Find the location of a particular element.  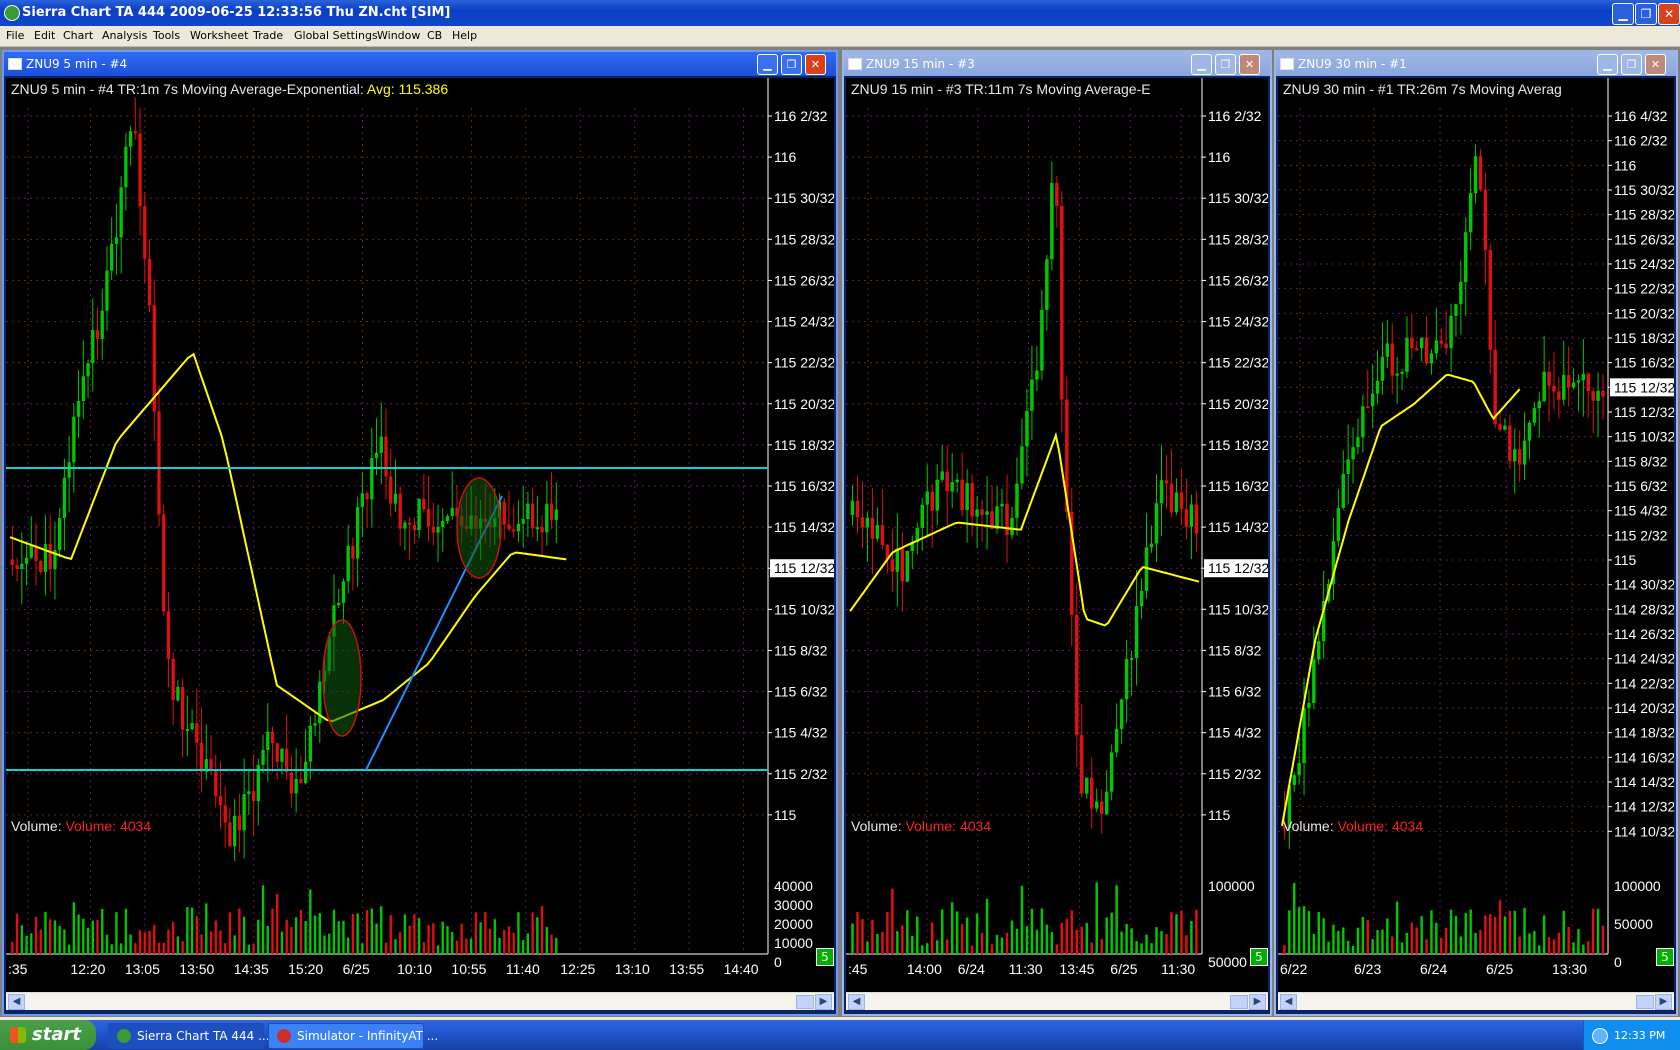

price-tick-label: 115 24/32 is located at coordinates (804, 322).